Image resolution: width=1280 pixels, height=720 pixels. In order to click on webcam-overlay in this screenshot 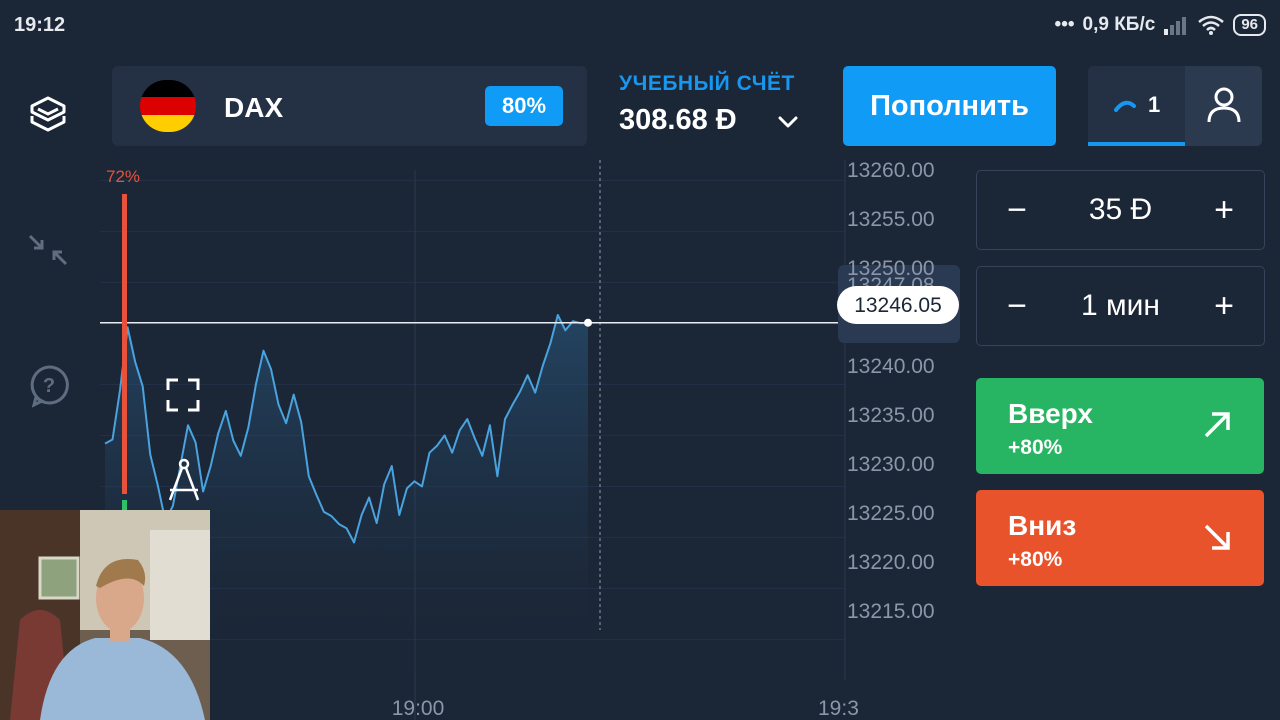, I will do `click(105, 615)`.